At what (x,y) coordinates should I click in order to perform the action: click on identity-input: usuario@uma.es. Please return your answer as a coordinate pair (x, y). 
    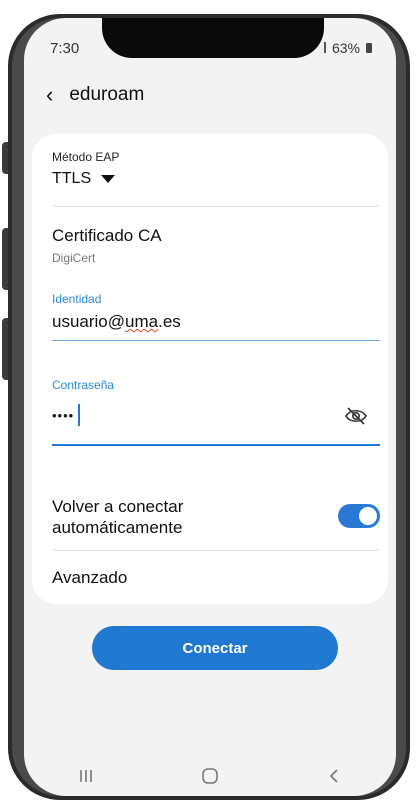
    Looking at the image, I should click on (116, 322).